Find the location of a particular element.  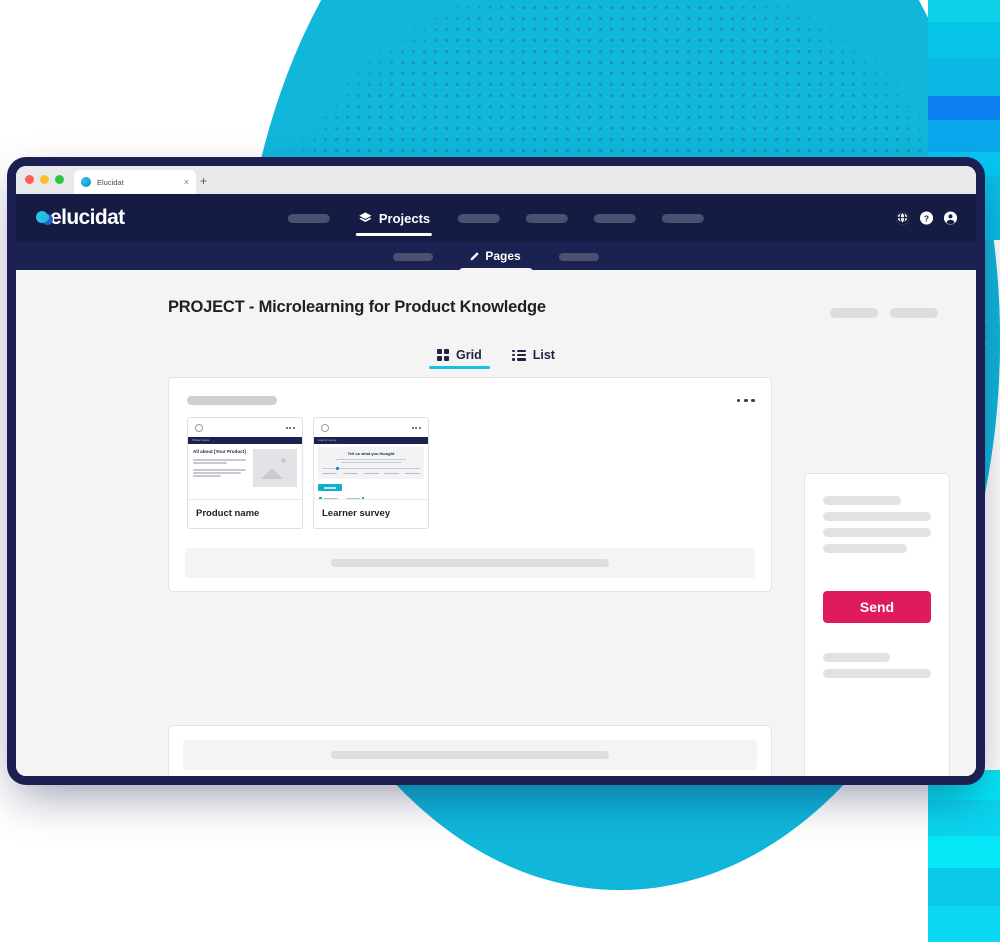

image-placeholder-icon is located at coordinates (275, 468).